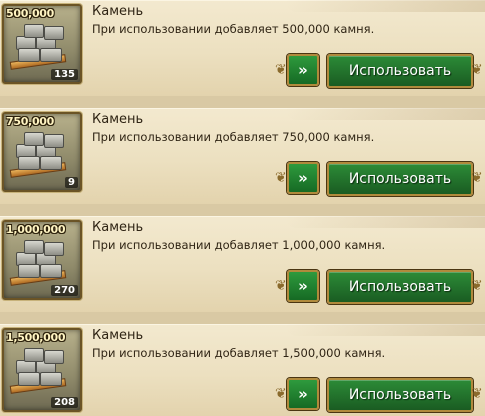 The image size is (485, 416). What do you see at coordinates (64, 74) in the screenshot?
I see `item-quantity-badge: 135` at bounding box center [64, 74].